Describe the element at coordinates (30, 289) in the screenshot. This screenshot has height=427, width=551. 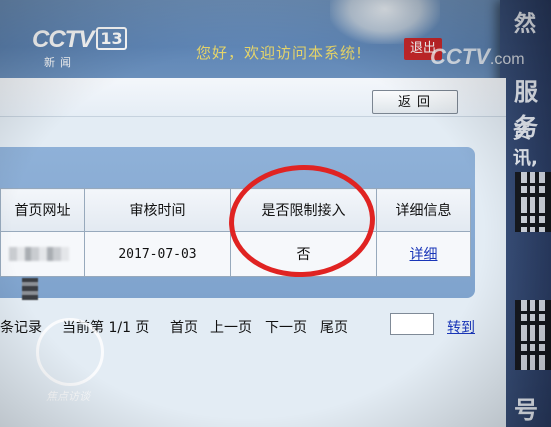
I see `pixelated-block` at that location.